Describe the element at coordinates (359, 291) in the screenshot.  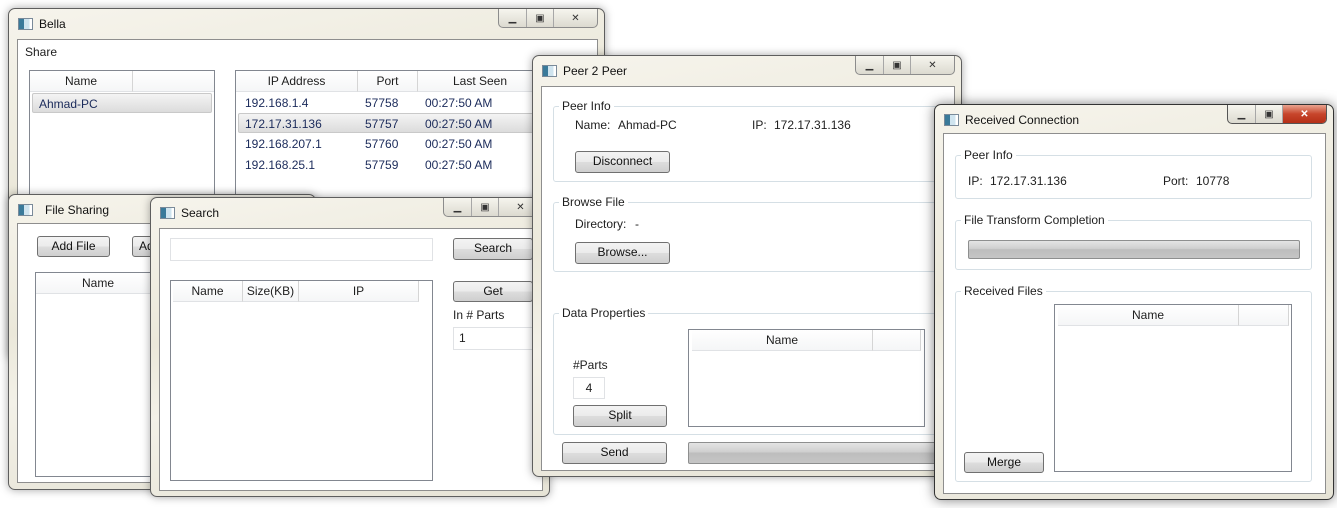
I see `column-header-ip: IP` at that location.